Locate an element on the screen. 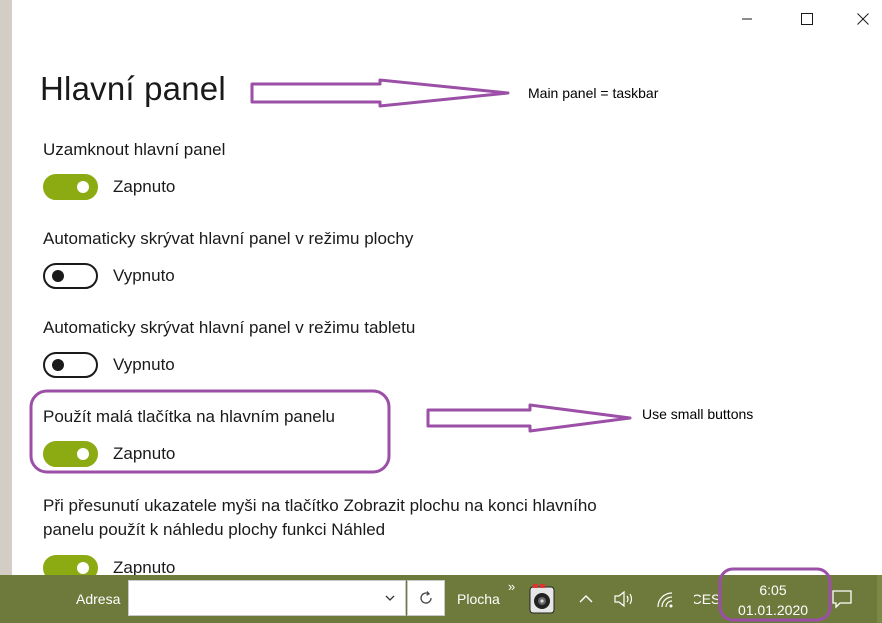 This screenshot has width=882, height=623. setting-toggle-row-small-buttons: Zapnuto is located at coordinates (109, 454).